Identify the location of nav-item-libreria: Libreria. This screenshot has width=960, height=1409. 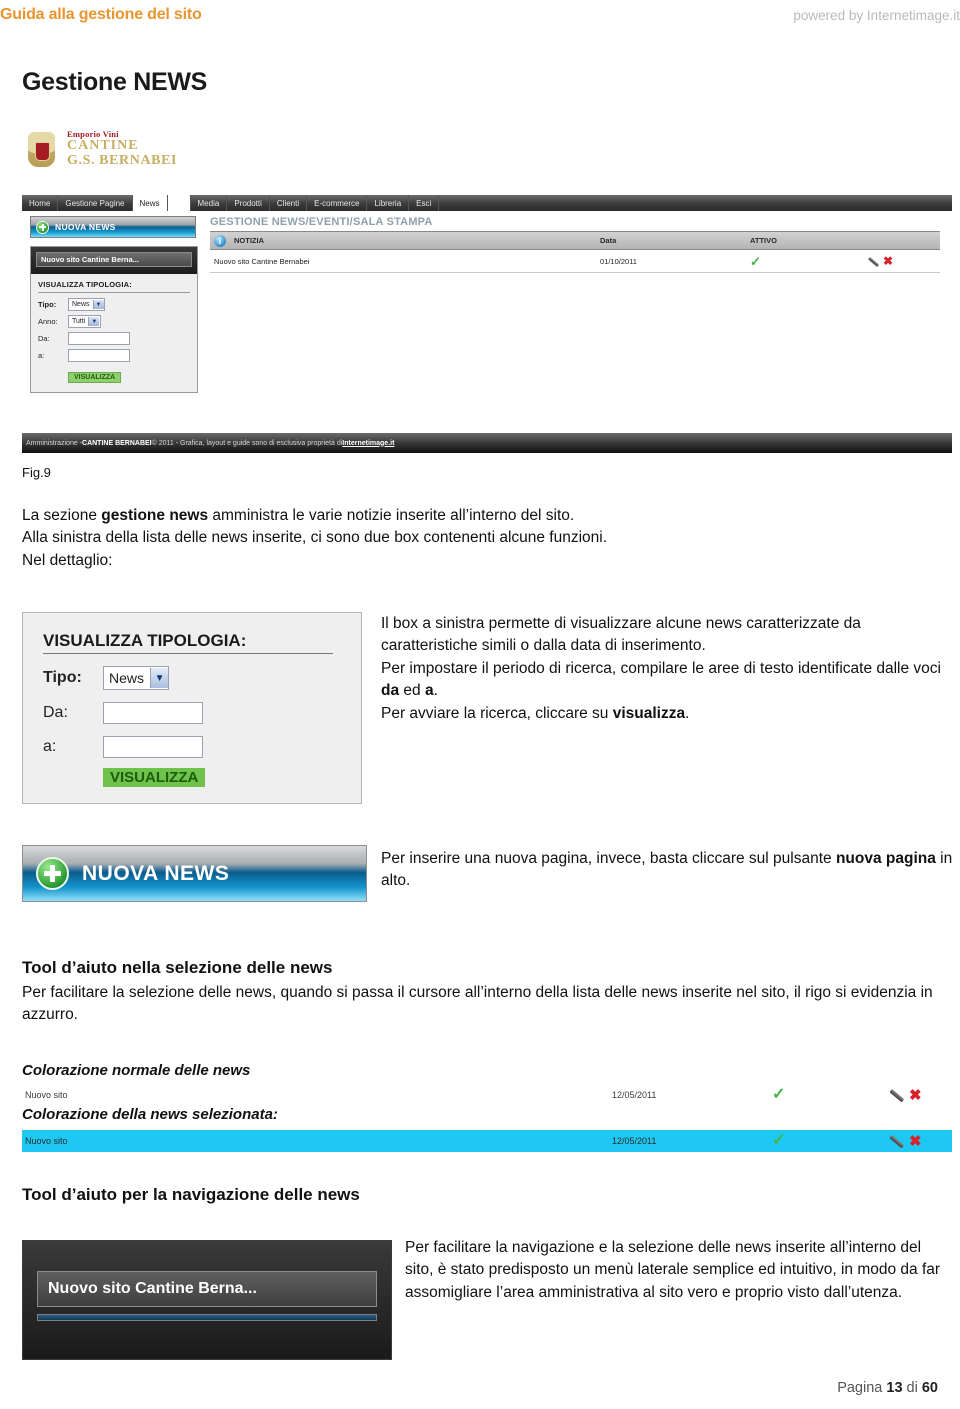
(388, 203).